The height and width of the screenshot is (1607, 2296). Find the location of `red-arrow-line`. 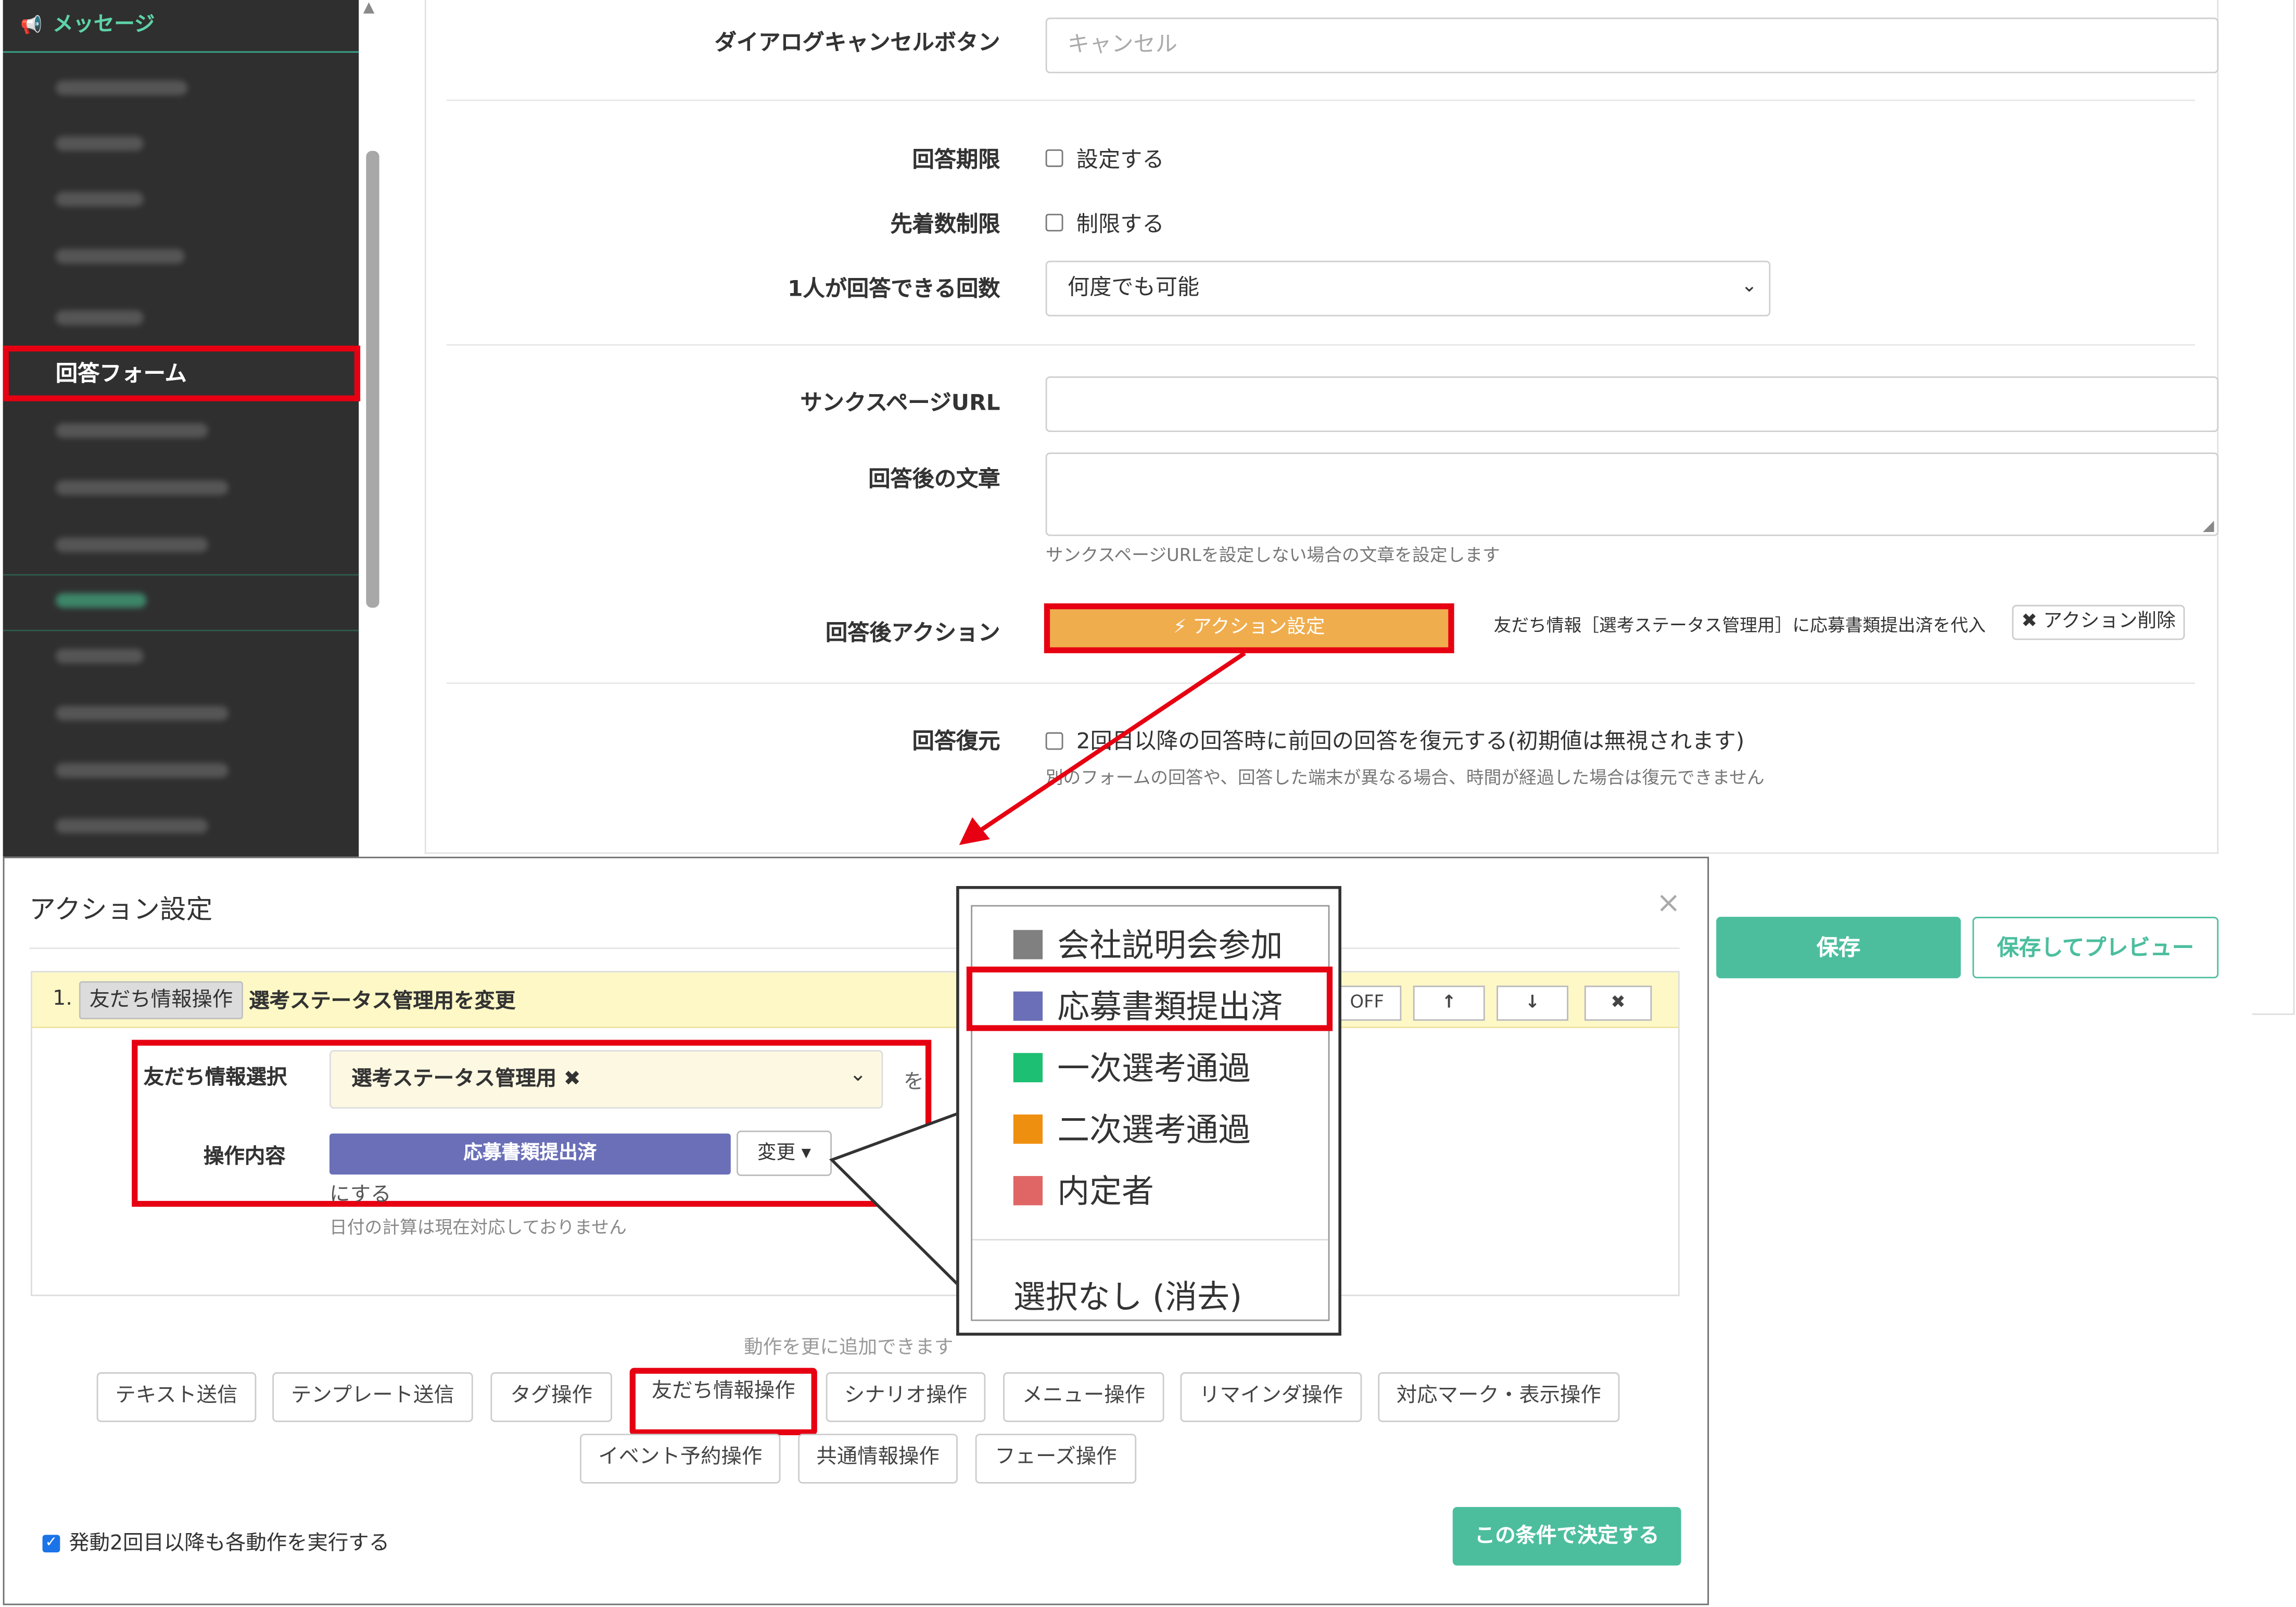

red-arrow-line is located at coordinates (1111, 742).